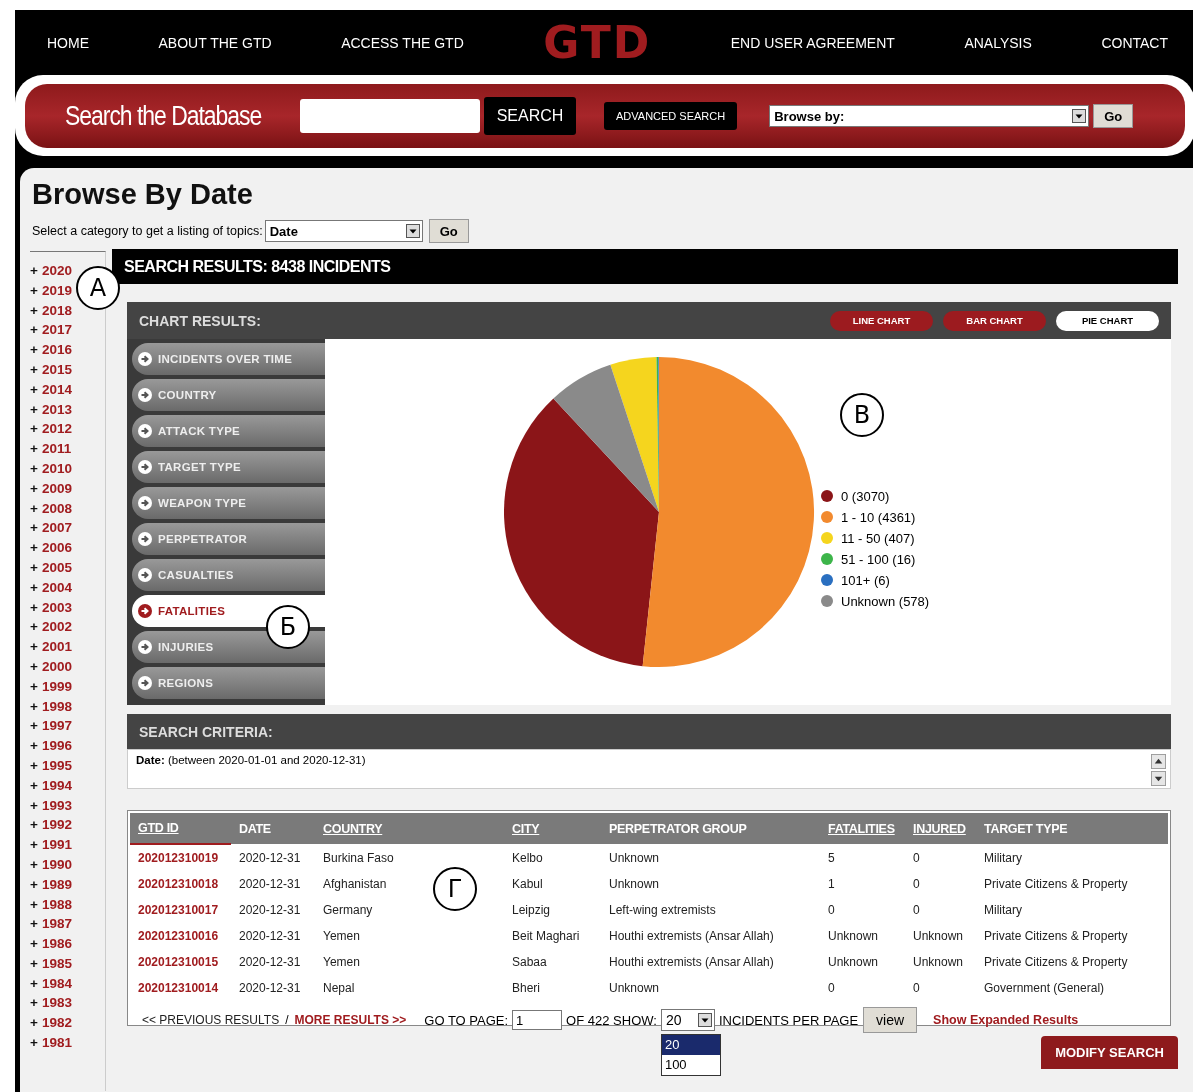 This screenshot has width=1193, height=1092. Describe the element at coordinates (56, 1003) in the screenshot. I see `year-link: 1983` at that location.